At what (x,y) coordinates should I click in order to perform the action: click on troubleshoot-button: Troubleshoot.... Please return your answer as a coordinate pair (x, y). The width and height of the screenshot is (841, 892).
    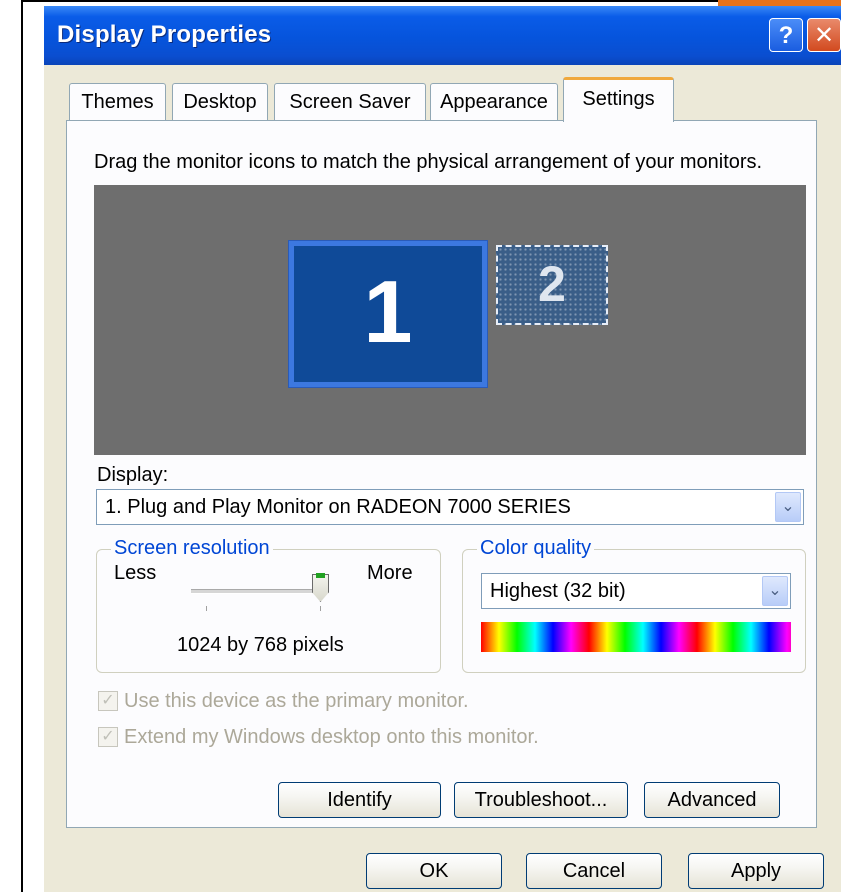
    Looking at the image, I should click on (541, 800).